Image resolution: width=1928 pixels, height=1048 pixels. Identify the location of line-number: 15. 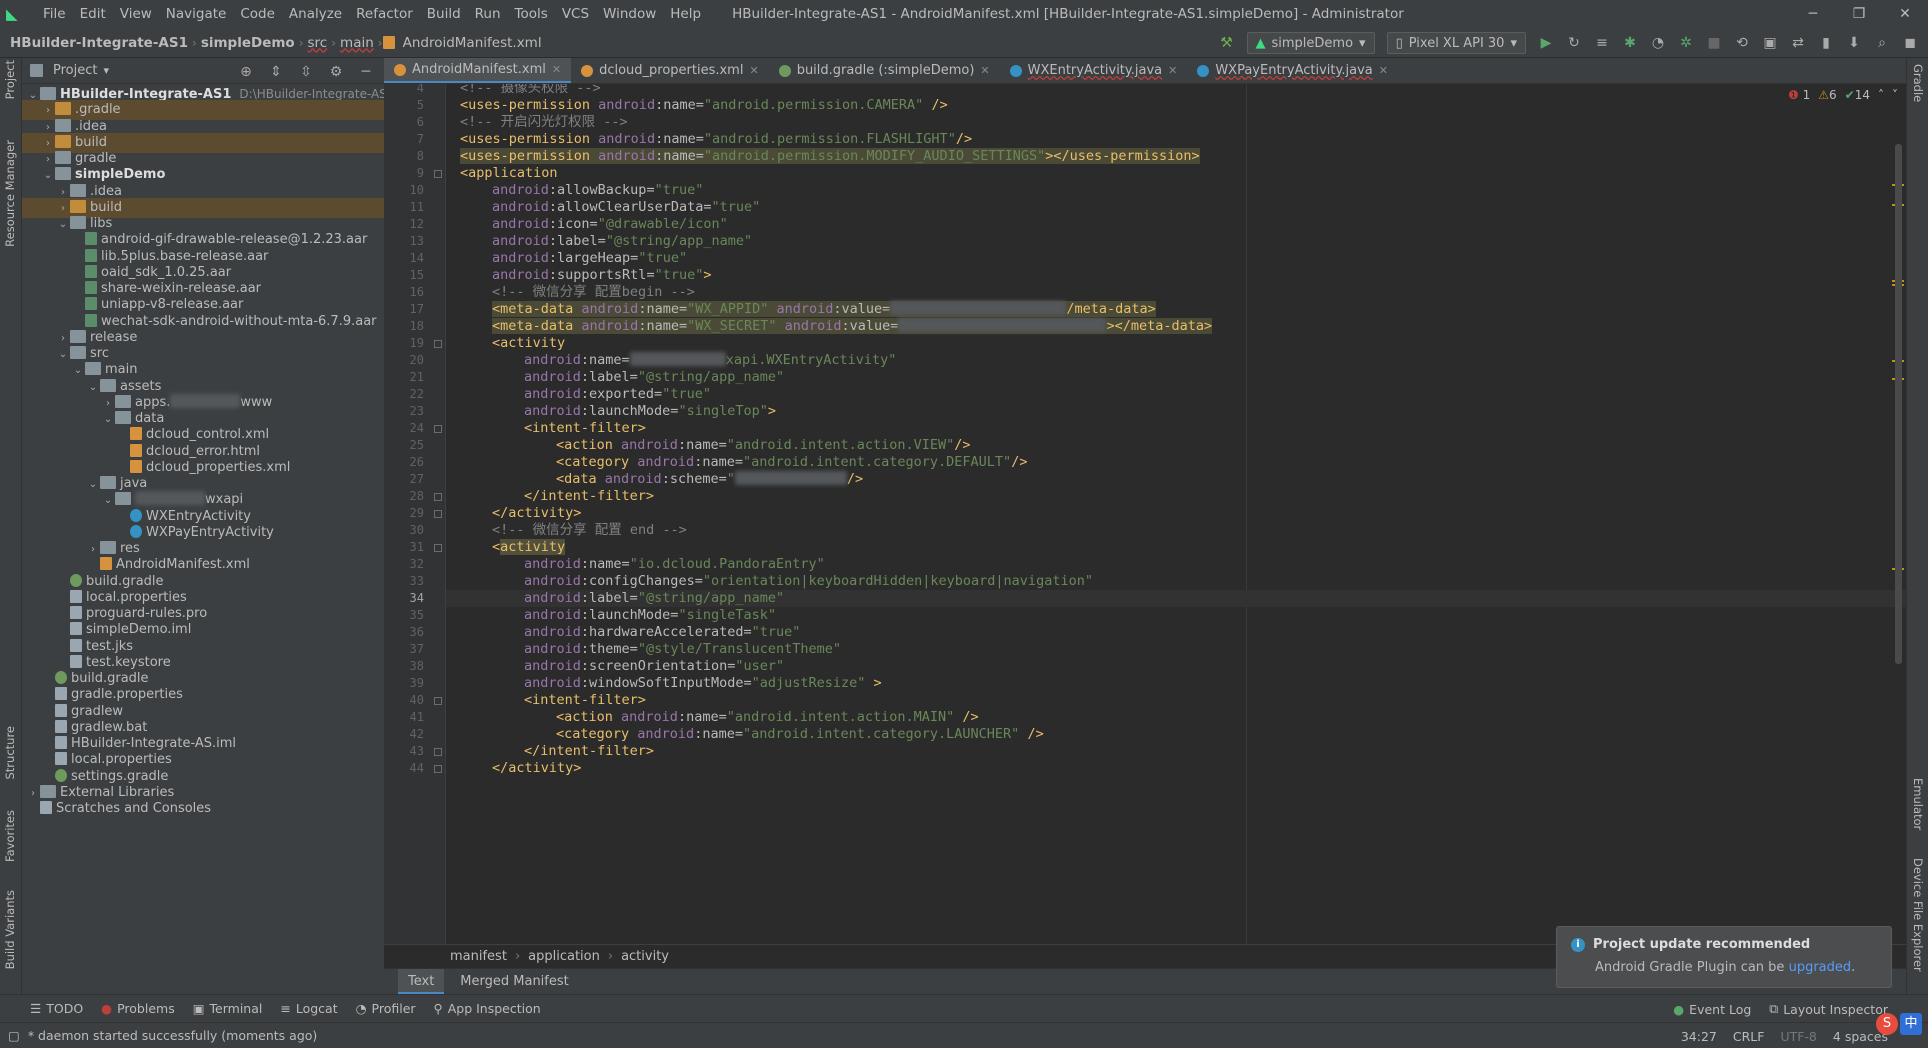
(404, 275).